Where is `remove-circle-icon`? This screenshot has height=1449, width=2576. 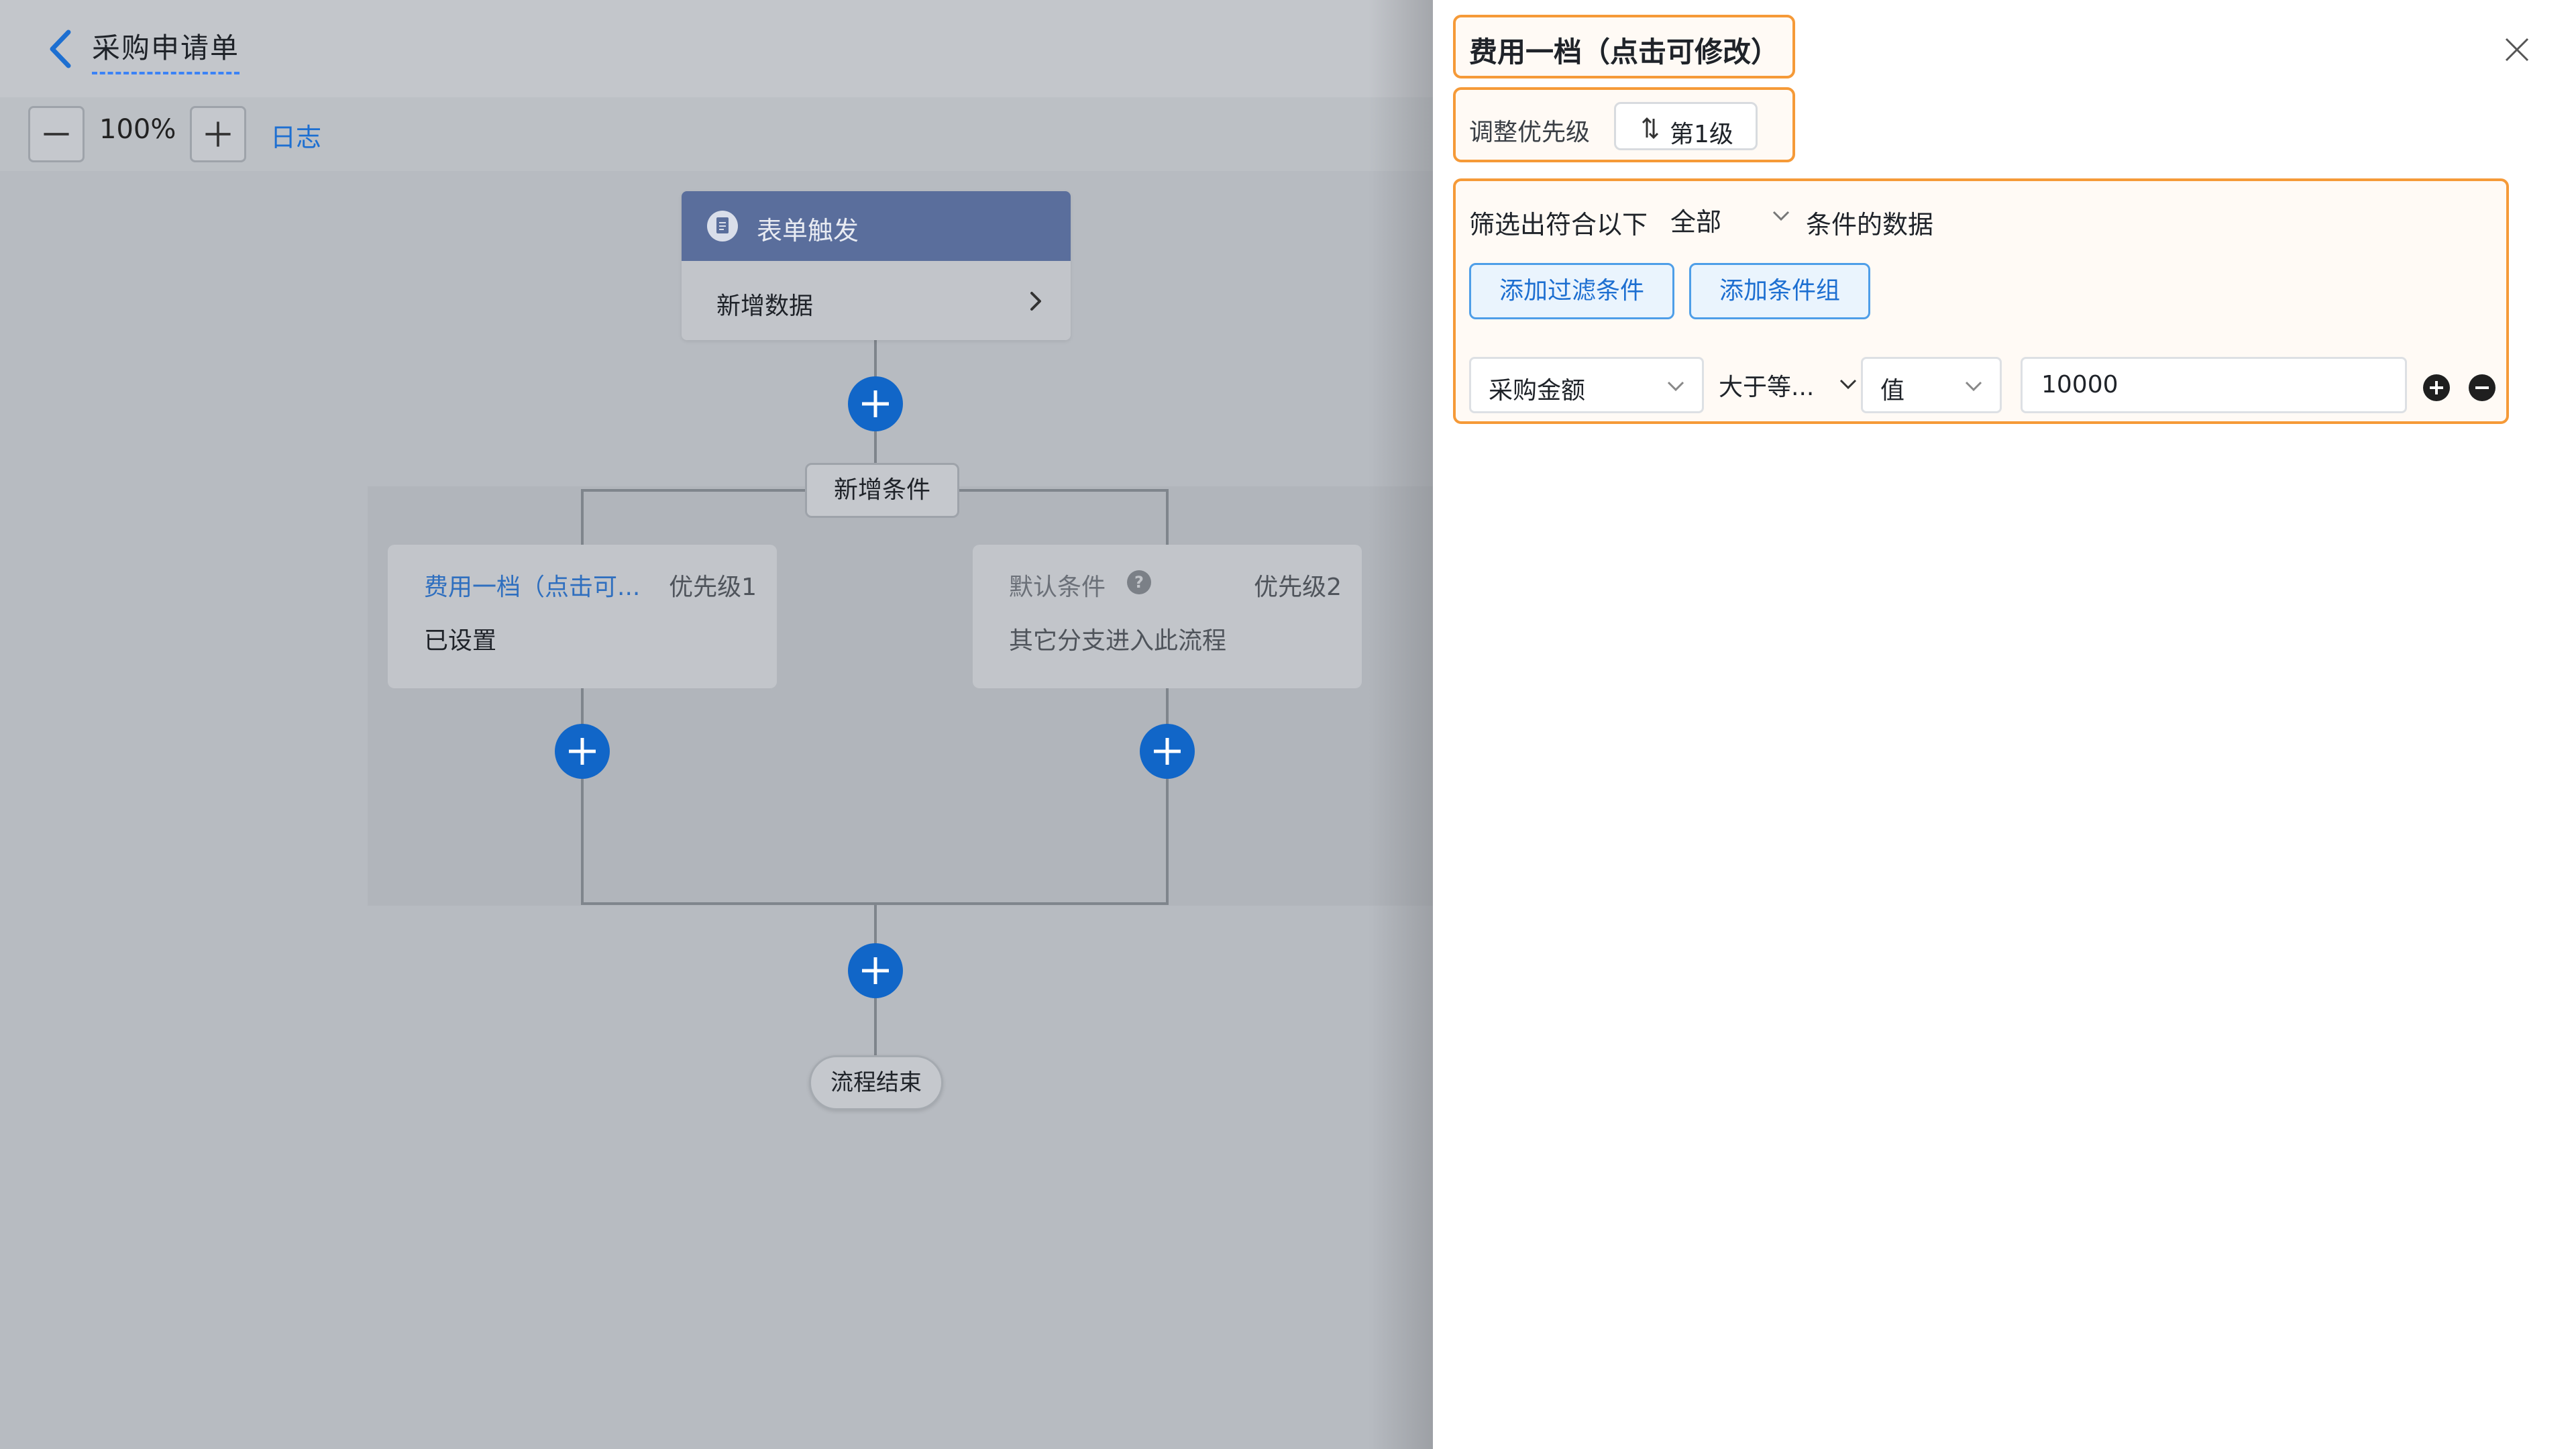
remove-circle-icon is located at coordinates (2482, 387).